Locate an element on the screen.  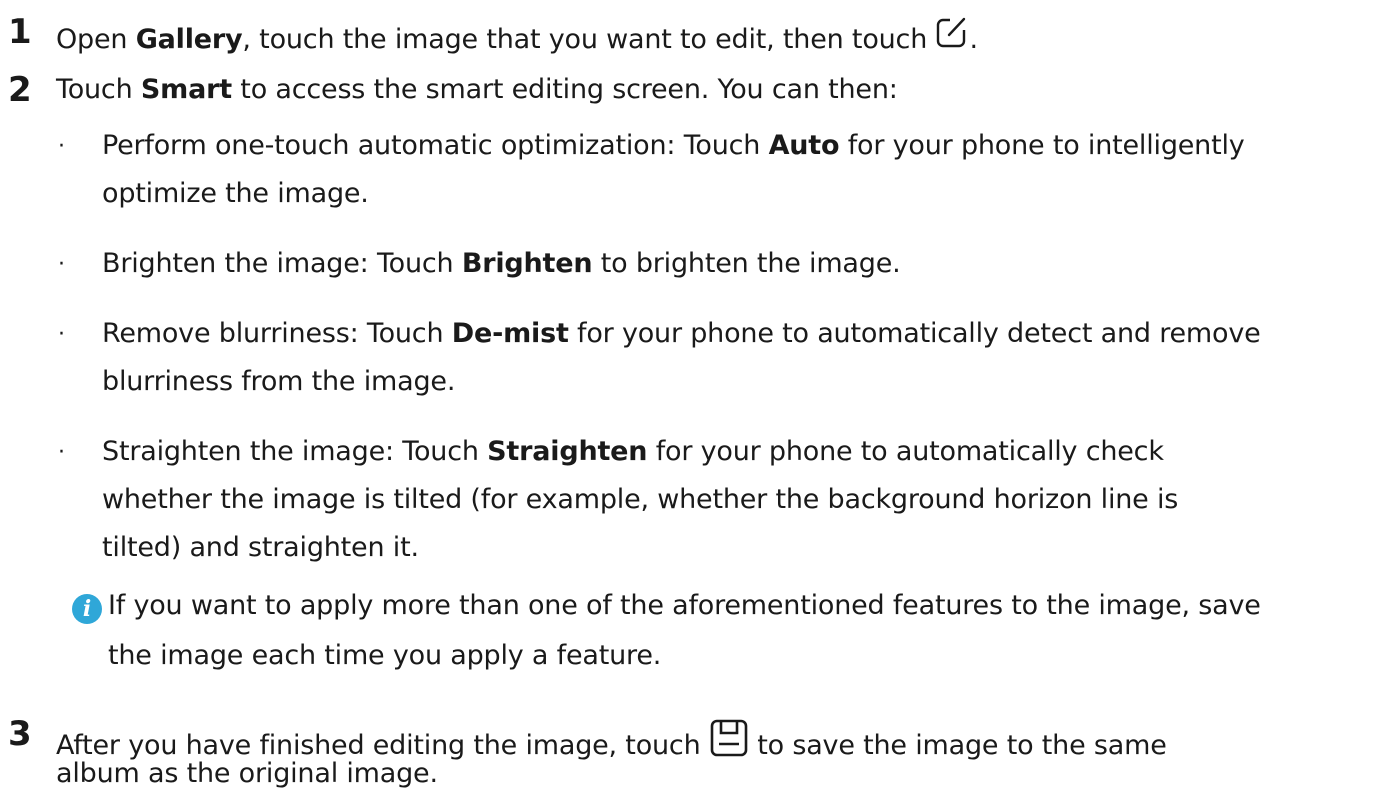
save-icon is located at coordinates (729, 741).